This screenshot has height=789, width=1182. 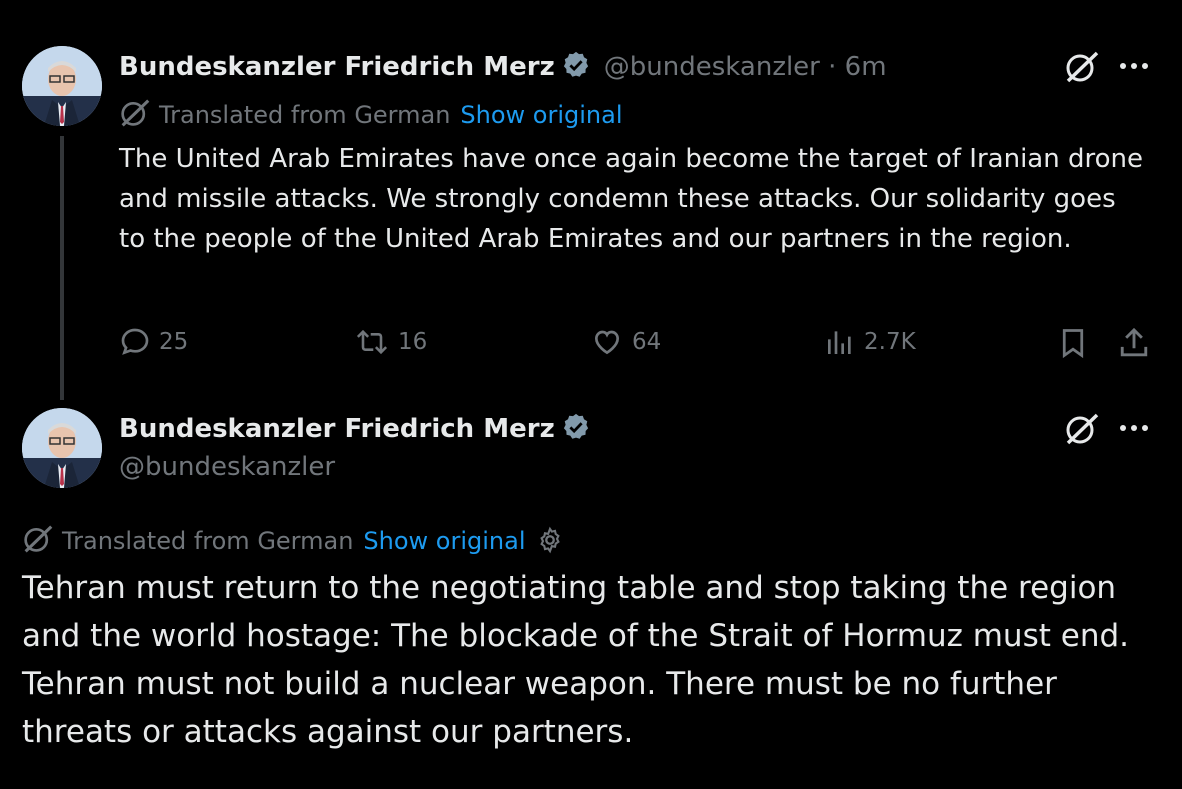 I want to click on bookmark-icon, so click(x=1073, y=345).